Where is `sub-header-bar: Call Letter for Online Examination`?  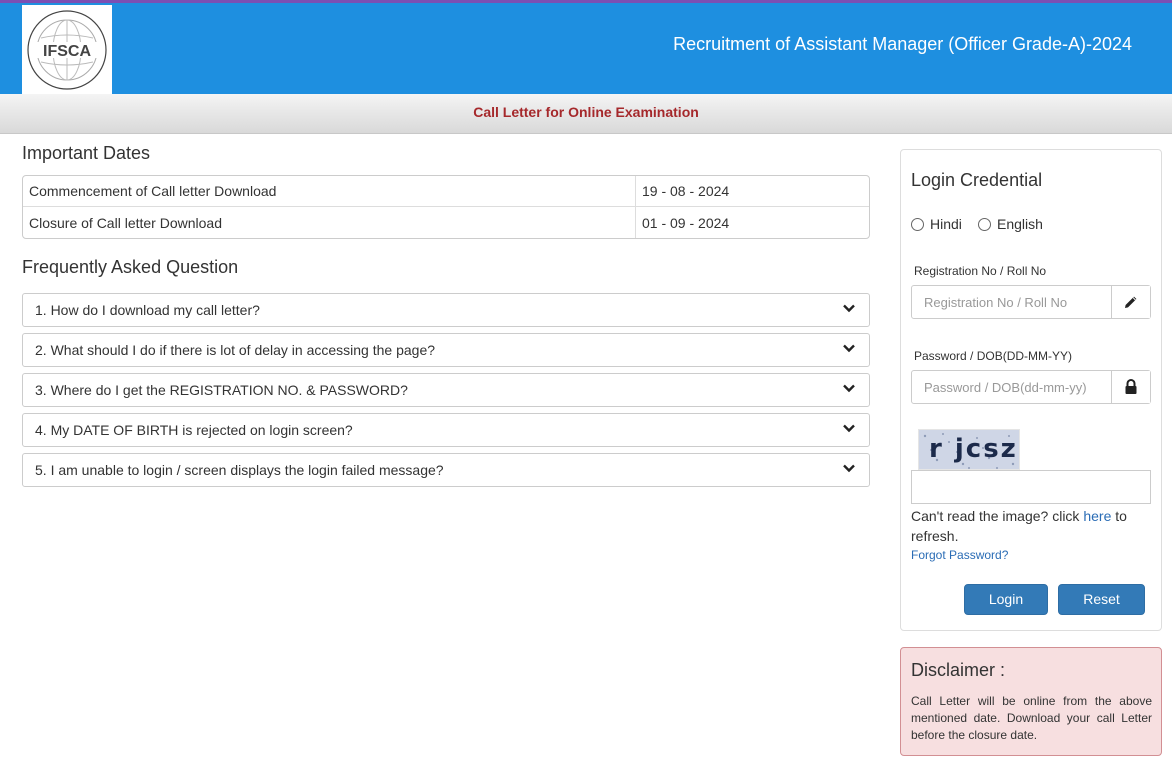
sub-header-bar: Call Letter for Online Examination is located at coordinates (586, 114).